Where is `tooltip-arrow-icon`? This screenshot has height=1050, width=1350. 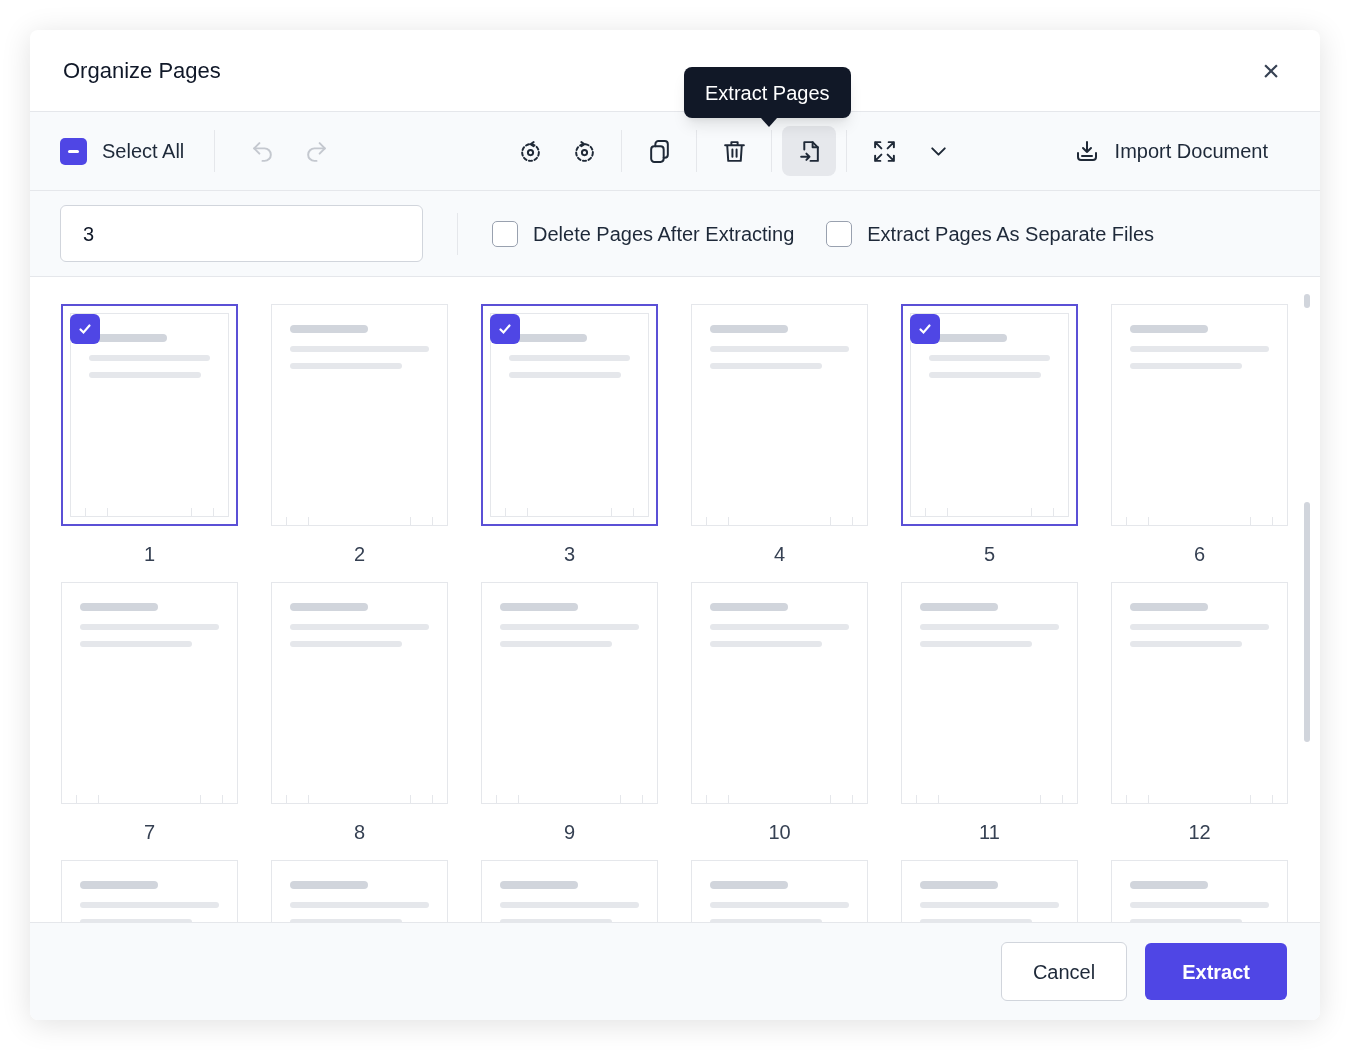
tooltip-arrow-icon is located at coordinates (769, 122).